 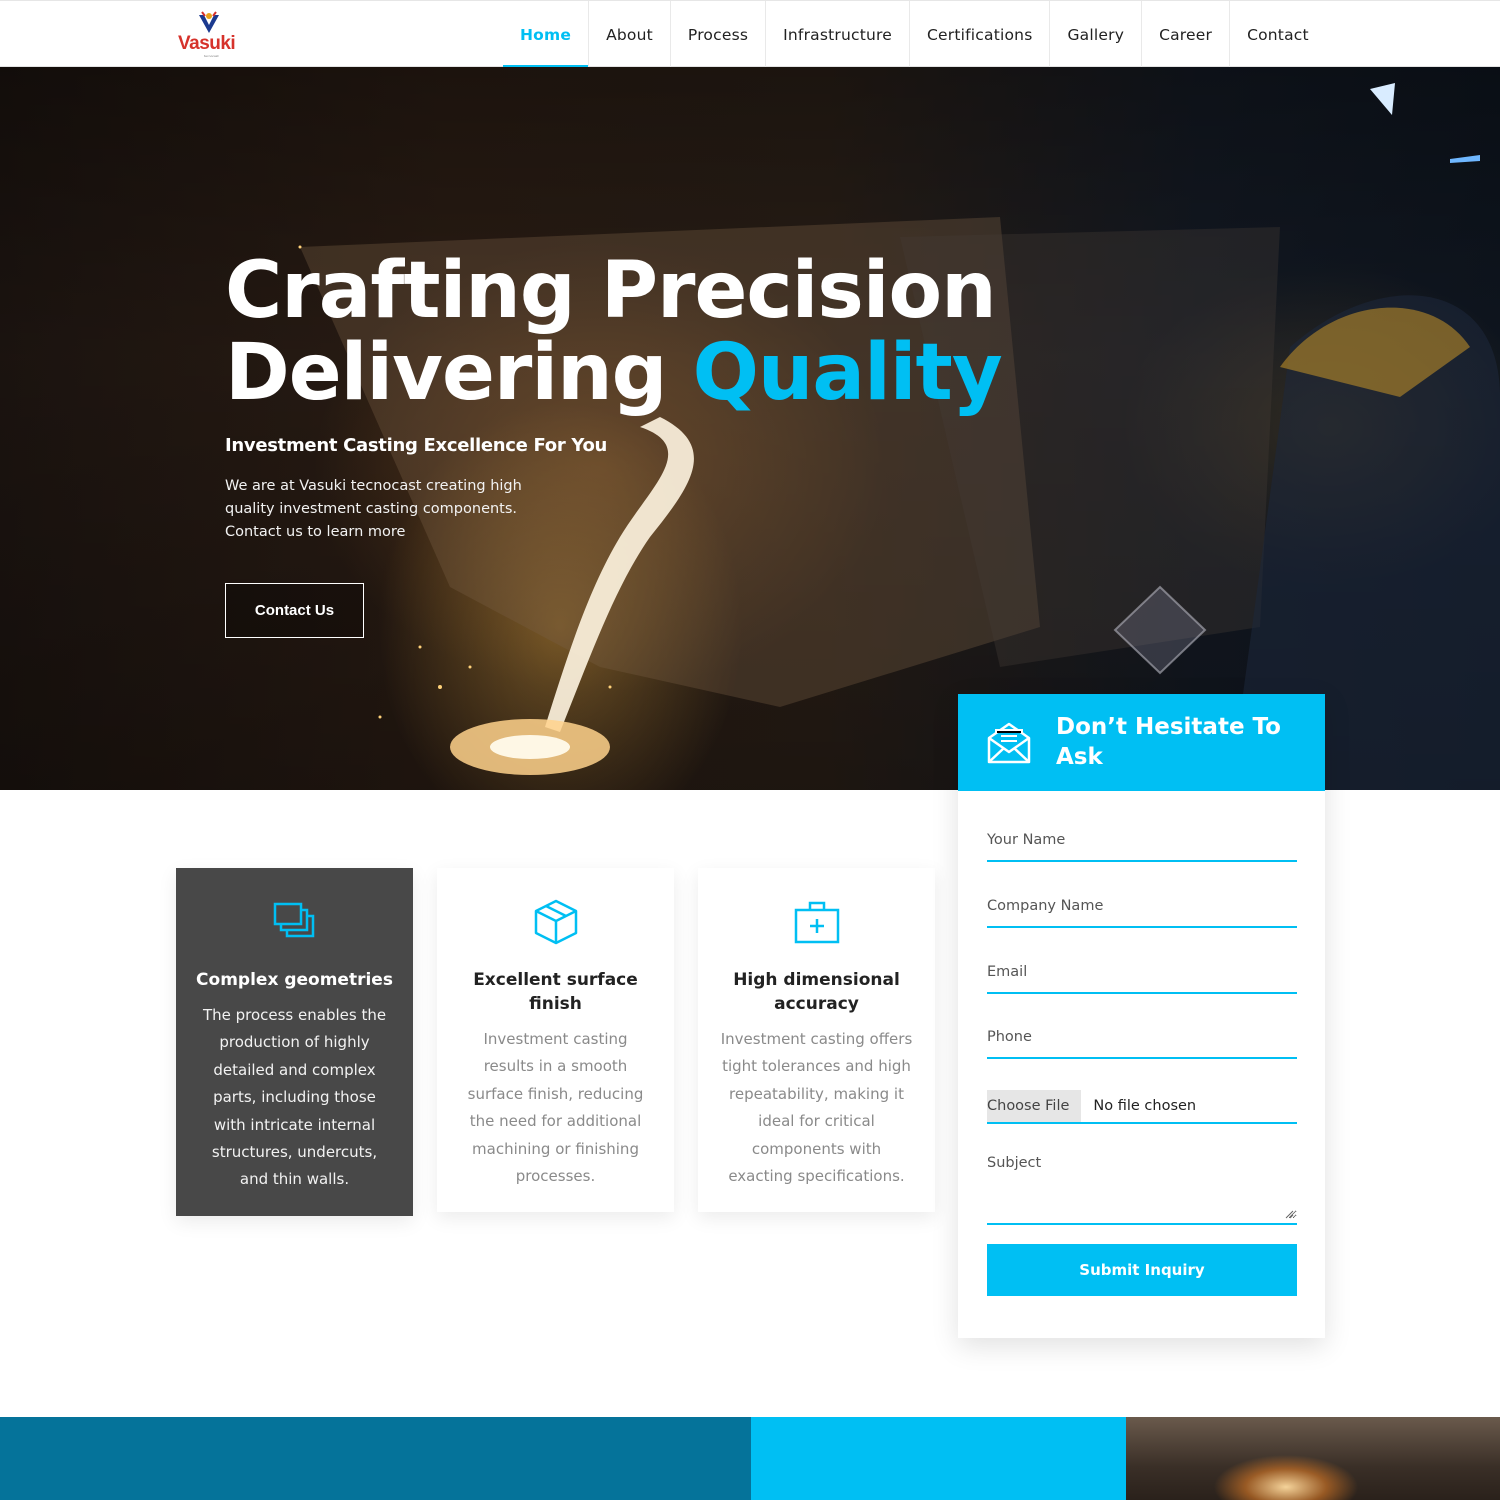 I want to click on feature-title: Excellent surface finish, so click(x=555, y=992).